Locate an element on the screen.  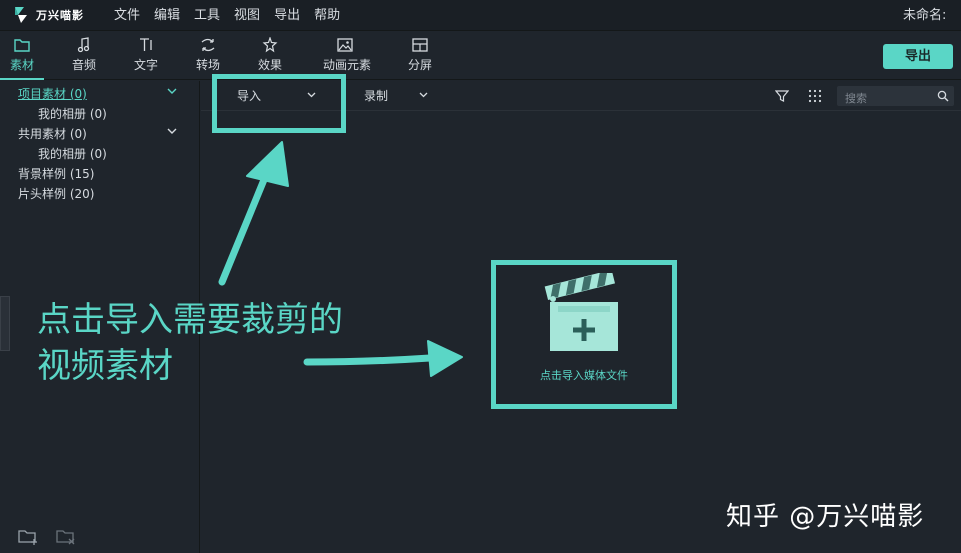
import-media-label: 点击导入媒体文件 is located at coordinates (584, 375).